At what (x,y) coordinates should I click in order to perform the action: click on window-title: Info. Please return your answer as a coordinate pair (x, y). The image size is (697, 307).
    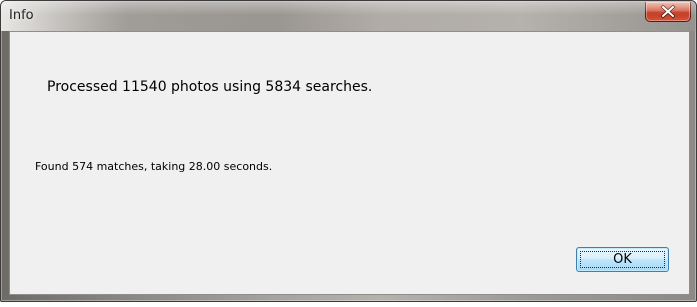
    Looking at the image, I should click on (21, 15).